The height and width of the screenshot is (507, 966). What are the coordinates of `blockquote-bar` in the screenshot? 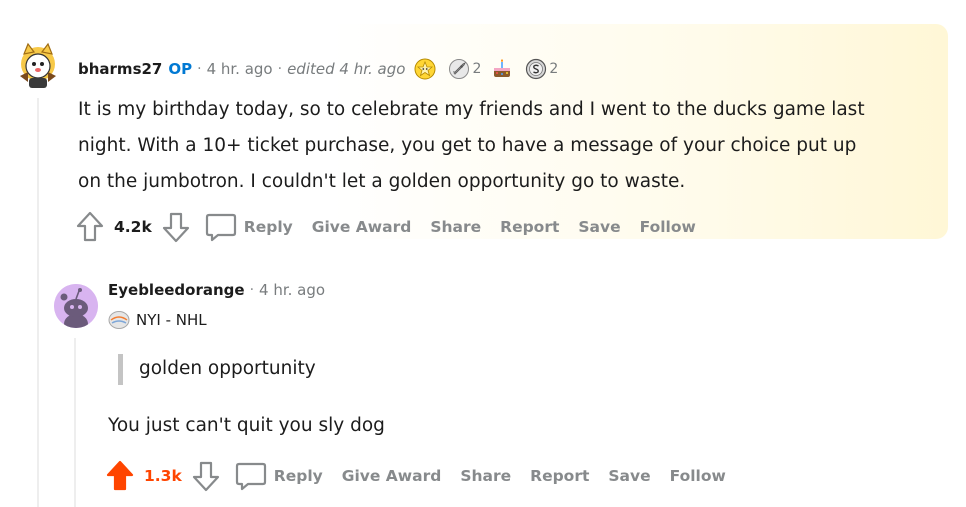 It's located at (120, 369).